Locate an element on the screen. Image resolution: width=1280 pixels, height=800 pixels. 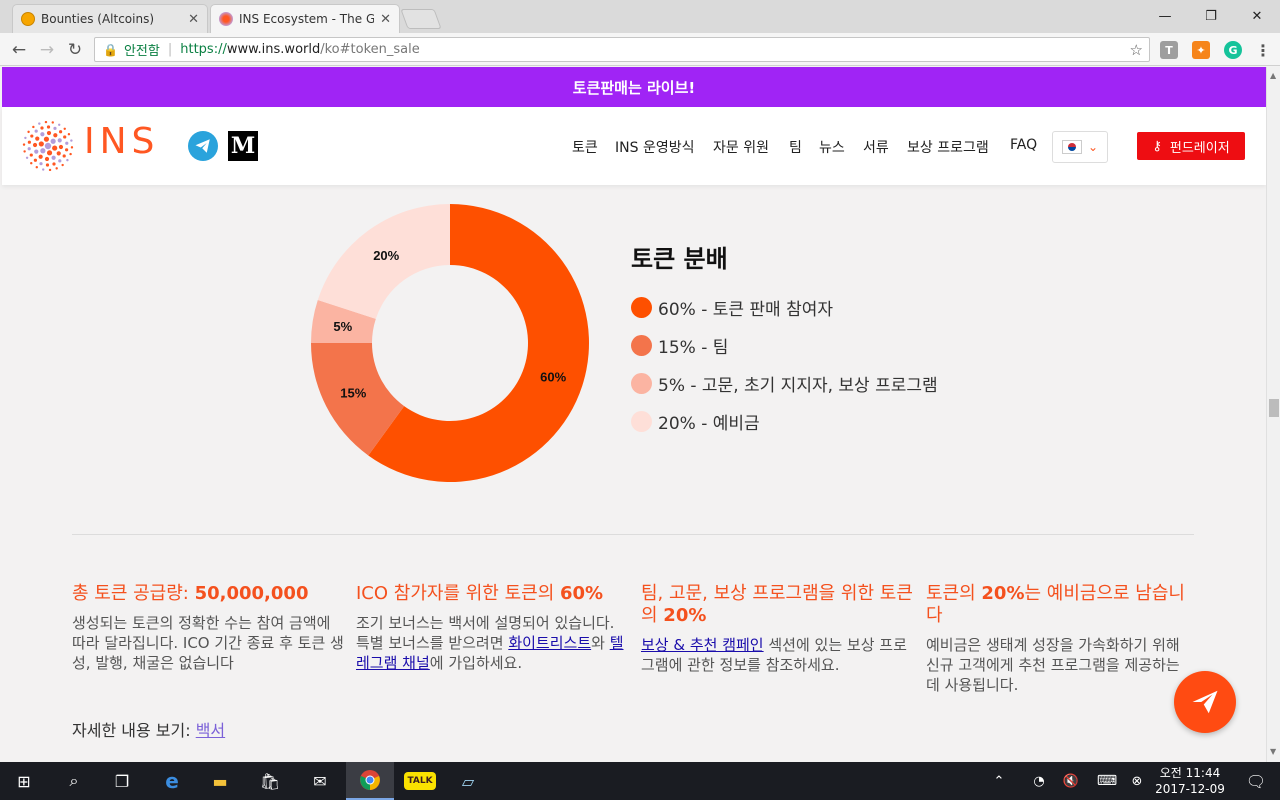
key-icon: ⚷ is located at coordinates (1157, 146).